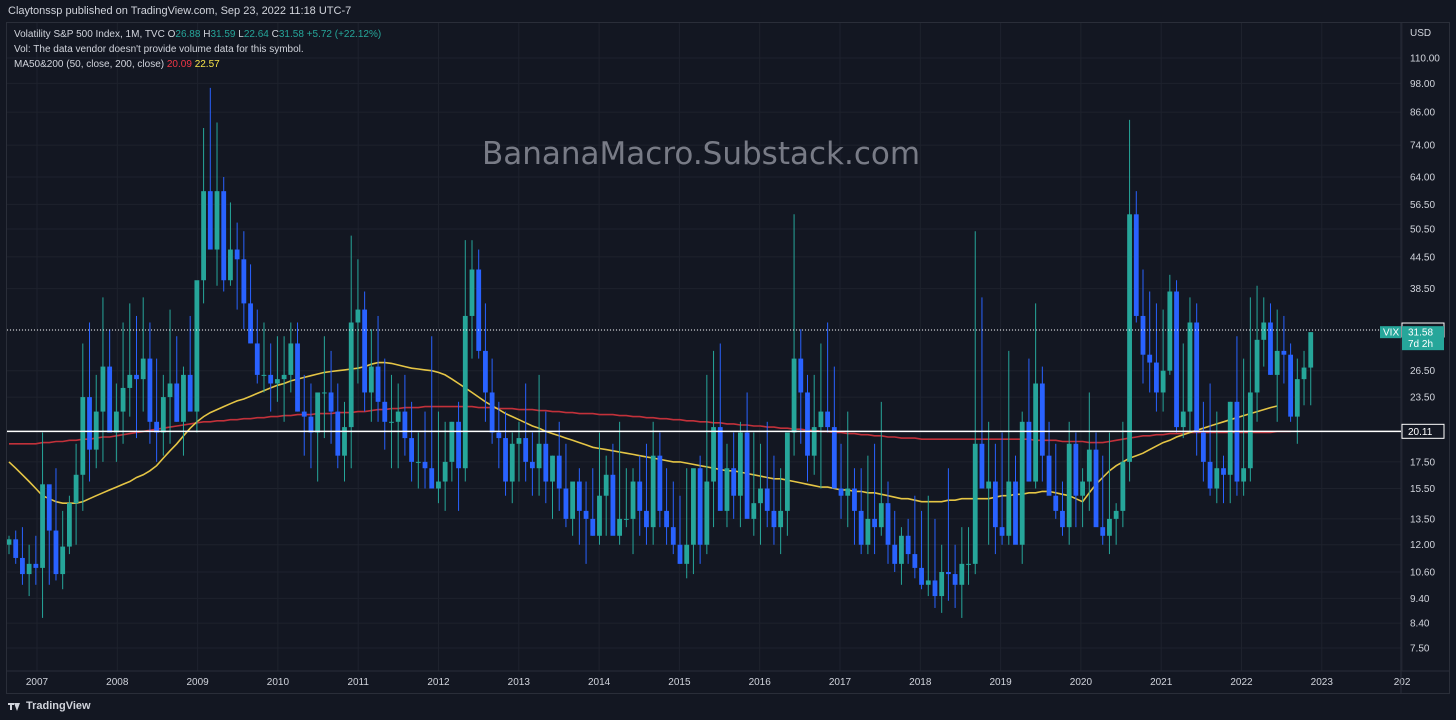 The image size is (1456, 720). Describe the element at coordinates (49, 706) in the screenshot. I see `tradingview-logo: TradingView` at that location.